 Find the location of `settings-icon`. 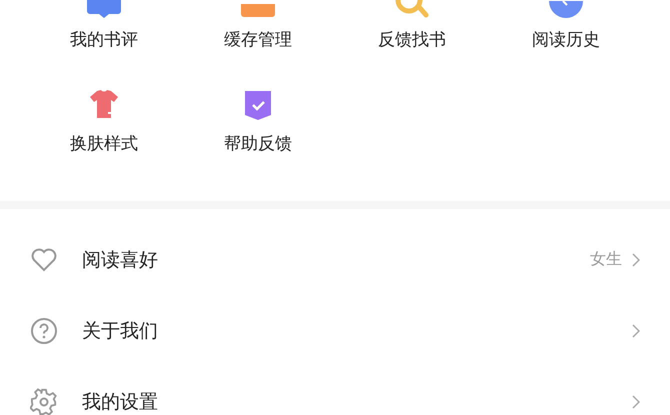

settings-icon is located at coordinates (44, 401).